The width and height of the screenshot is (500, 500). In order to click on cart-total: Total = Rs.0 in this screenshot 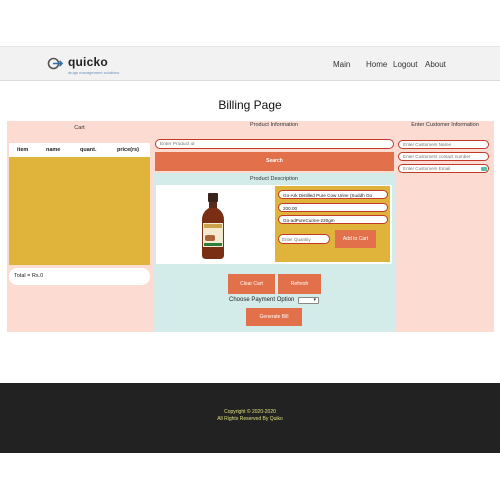, I will do `click(79, 276)`.